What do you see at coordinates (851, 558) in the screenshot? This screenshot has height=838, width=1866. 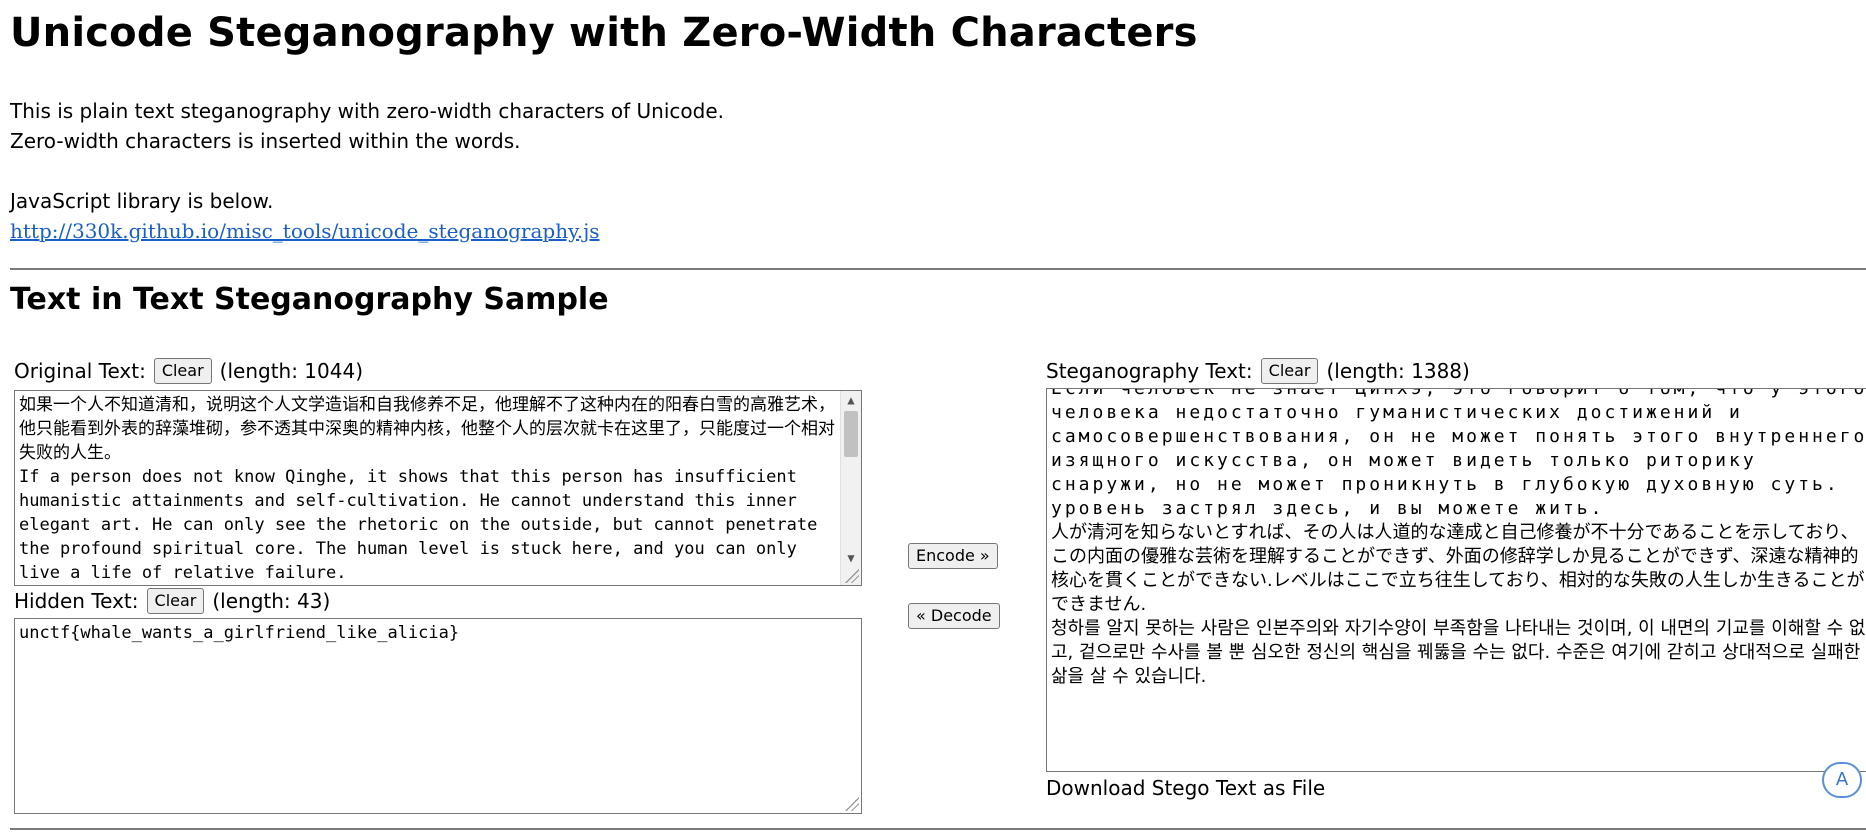 I see `scroll-down-icon: ▼` at bounding box center [851, 558].